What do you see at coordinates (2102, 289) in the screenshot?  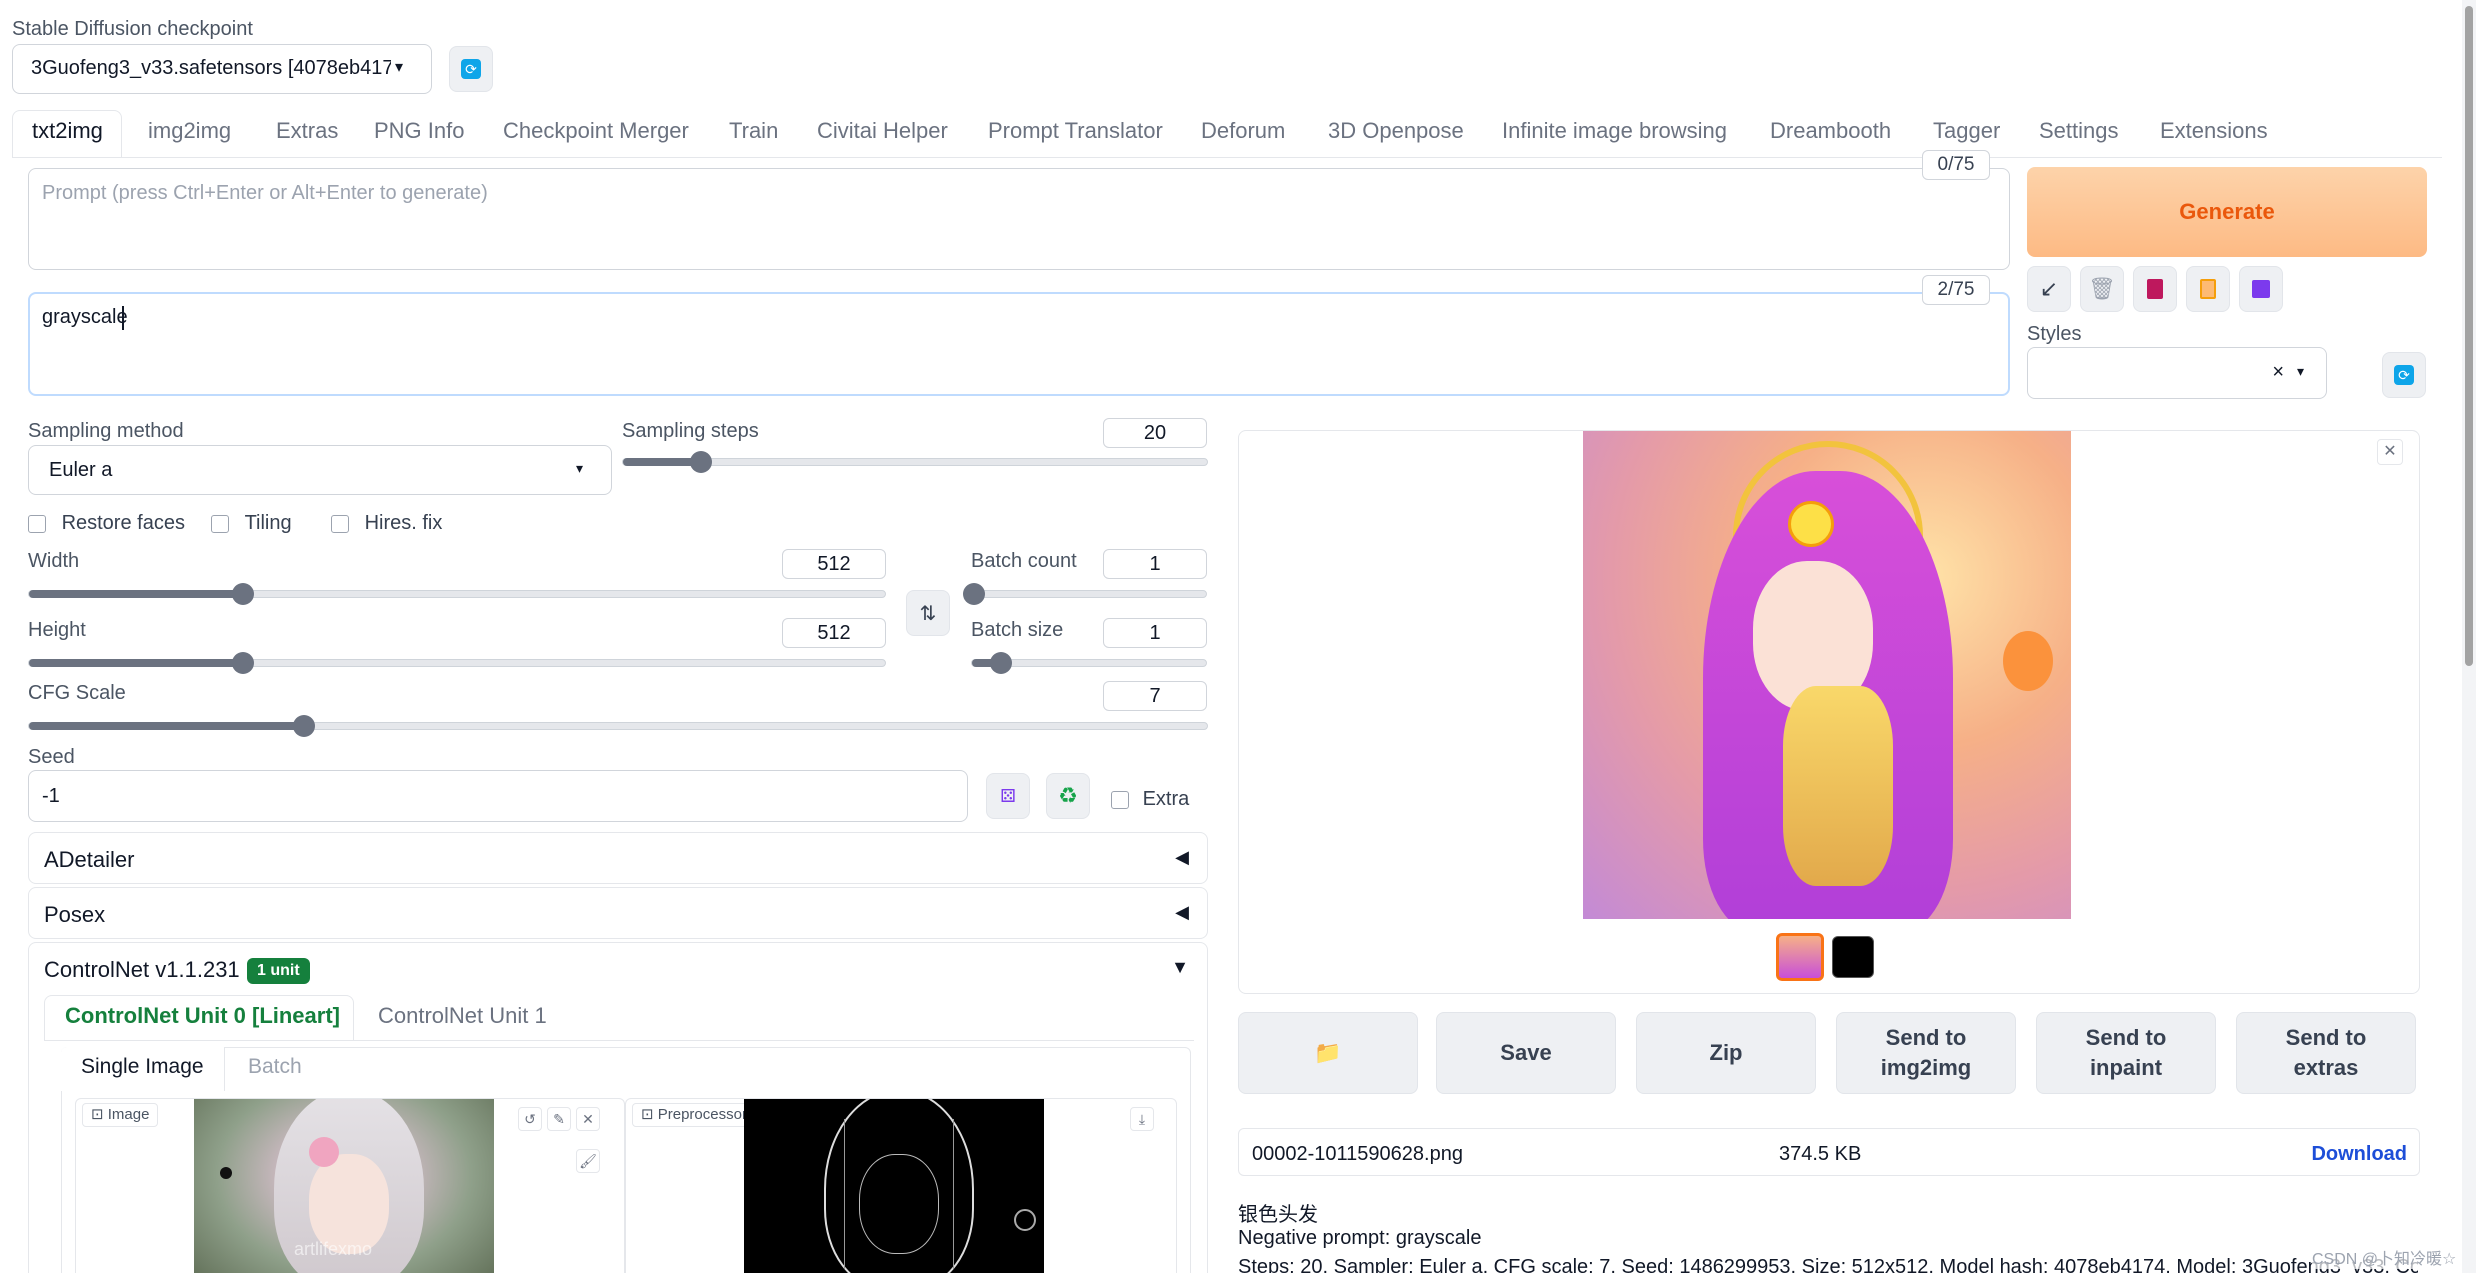 I see `clear-prompt-button: 🗑` at bounding box center [2102, 289].